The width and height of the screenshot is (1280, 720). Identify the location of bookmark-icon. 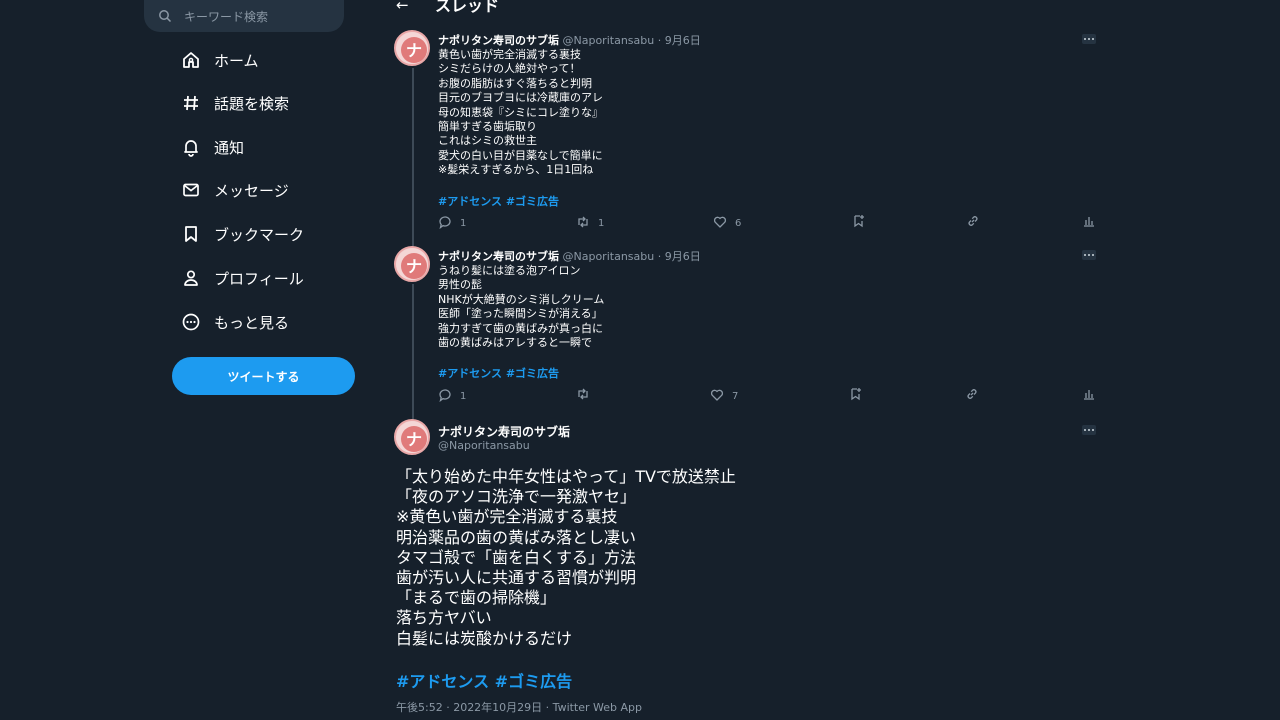
(191, 234).